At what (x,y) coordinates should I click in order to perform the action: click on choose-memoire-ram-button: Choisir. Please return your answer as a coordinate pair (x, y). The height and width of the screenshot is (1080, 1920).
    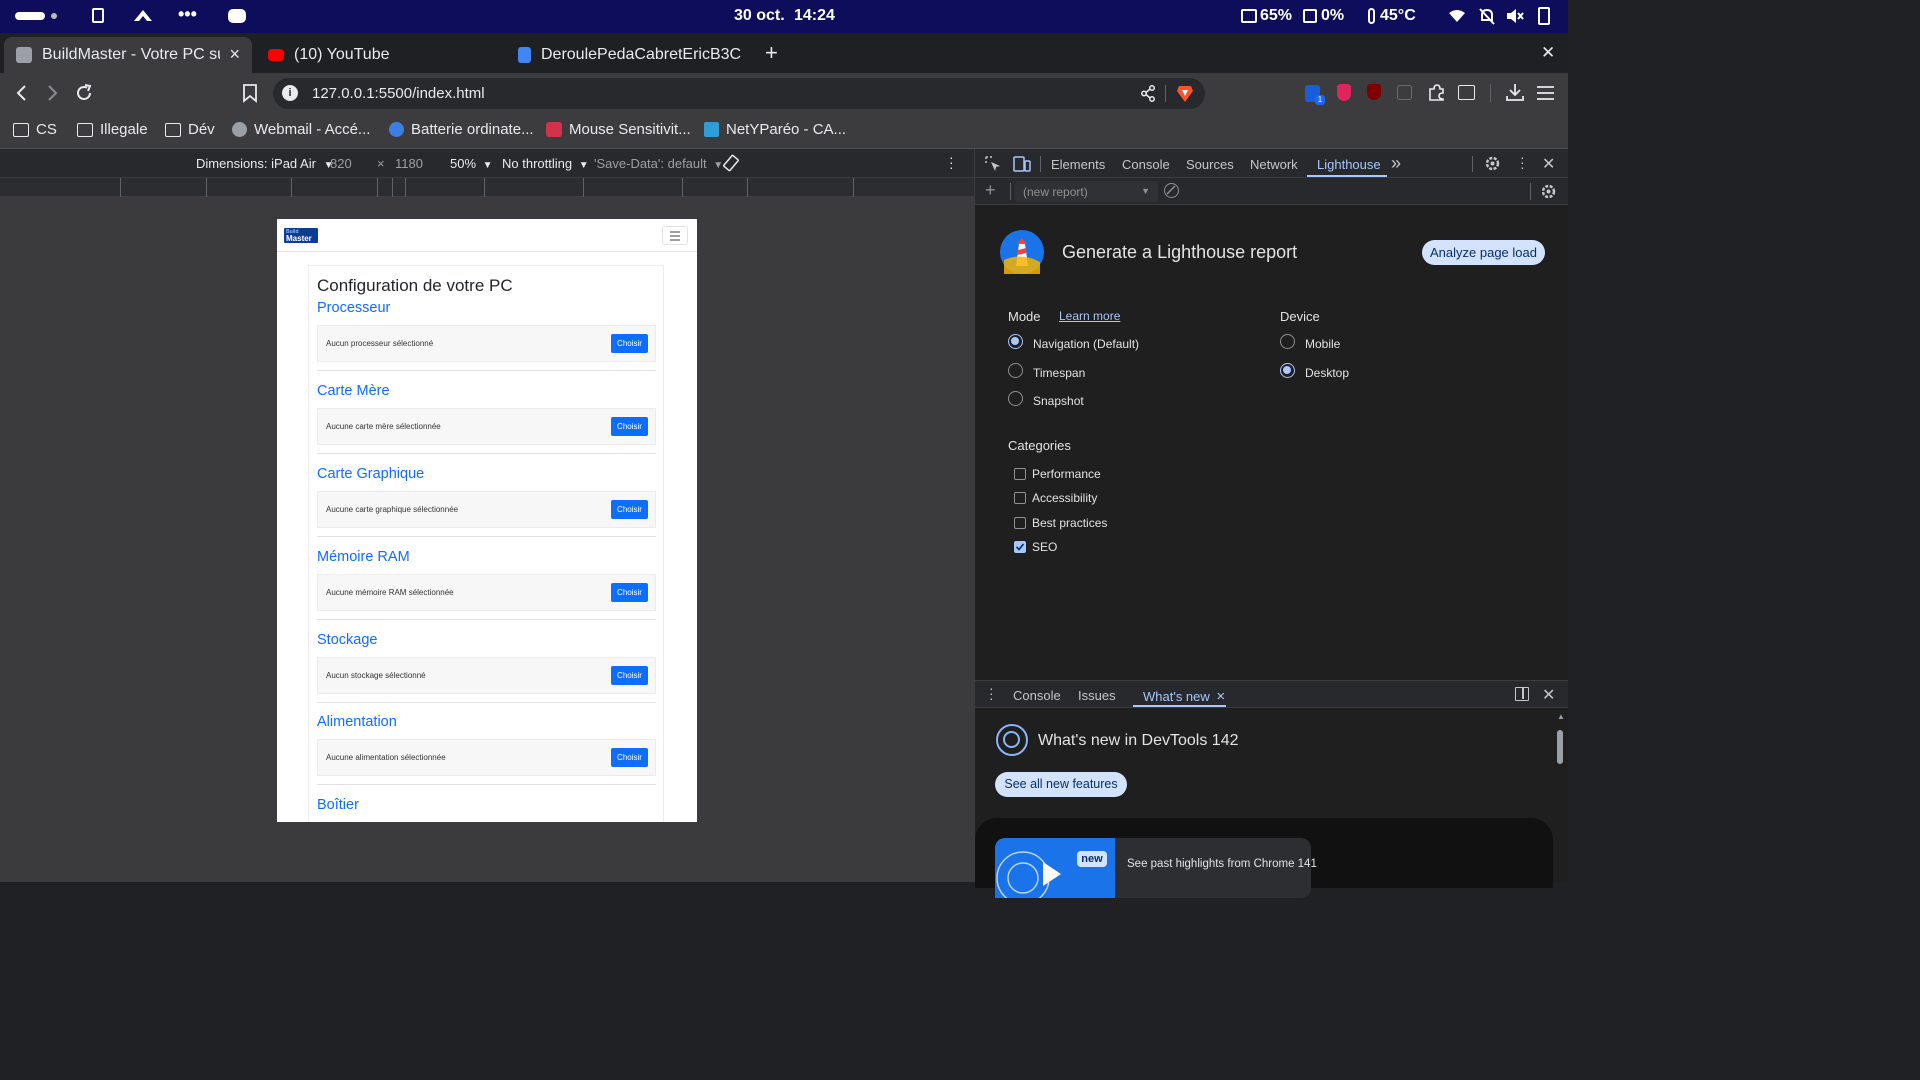
    Looking at the image, I should click on (629, 592).